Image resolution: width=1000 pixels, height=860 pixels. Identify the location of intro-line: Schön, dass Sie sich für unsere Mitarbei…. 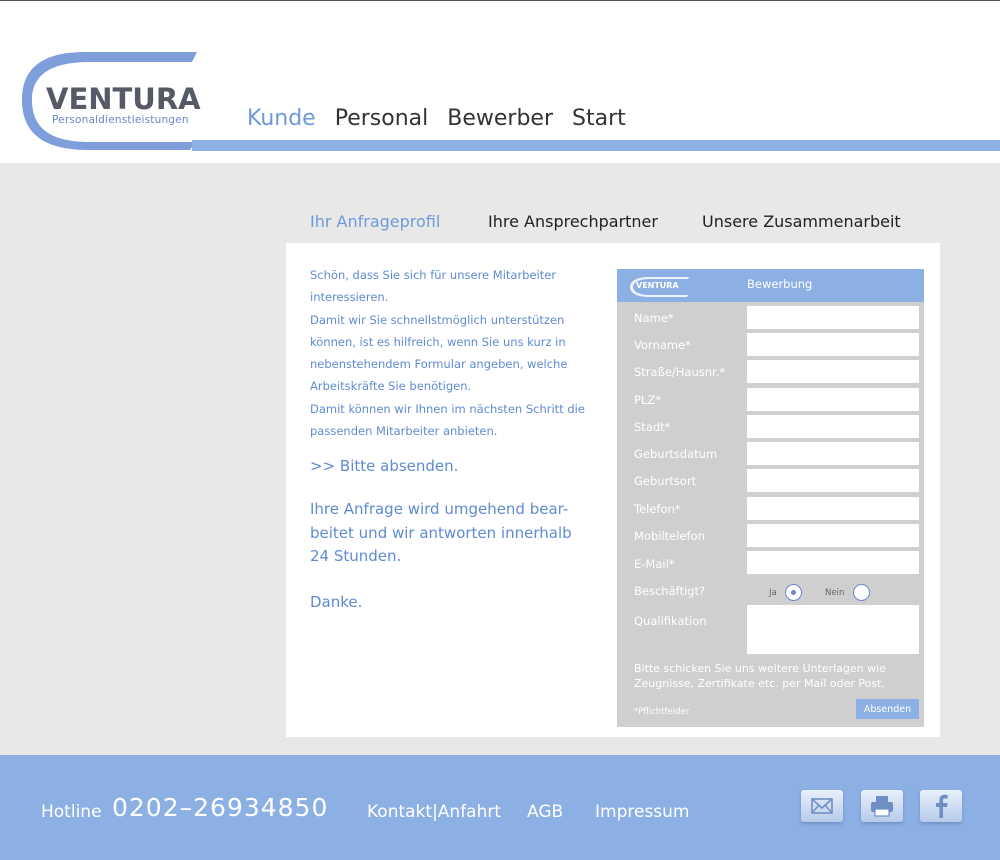
(433, 275).